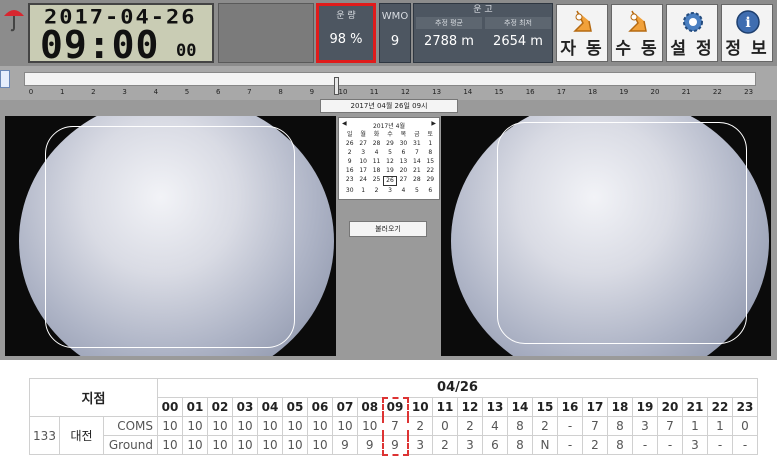 This screenshot has height=473, width=777. What do you see at coordinates (748, 22) in the screenshot?
I see `info-icon: i` at bounding box center [748, 22].